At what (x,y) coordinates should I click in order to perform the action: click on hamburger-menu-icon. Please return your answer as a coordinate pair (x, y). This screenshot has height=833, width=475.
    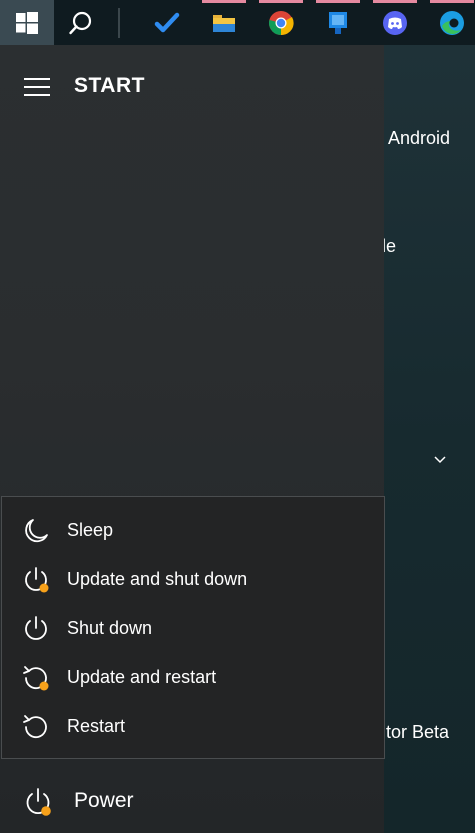
    Looking at the image, I should click on (37, 87).